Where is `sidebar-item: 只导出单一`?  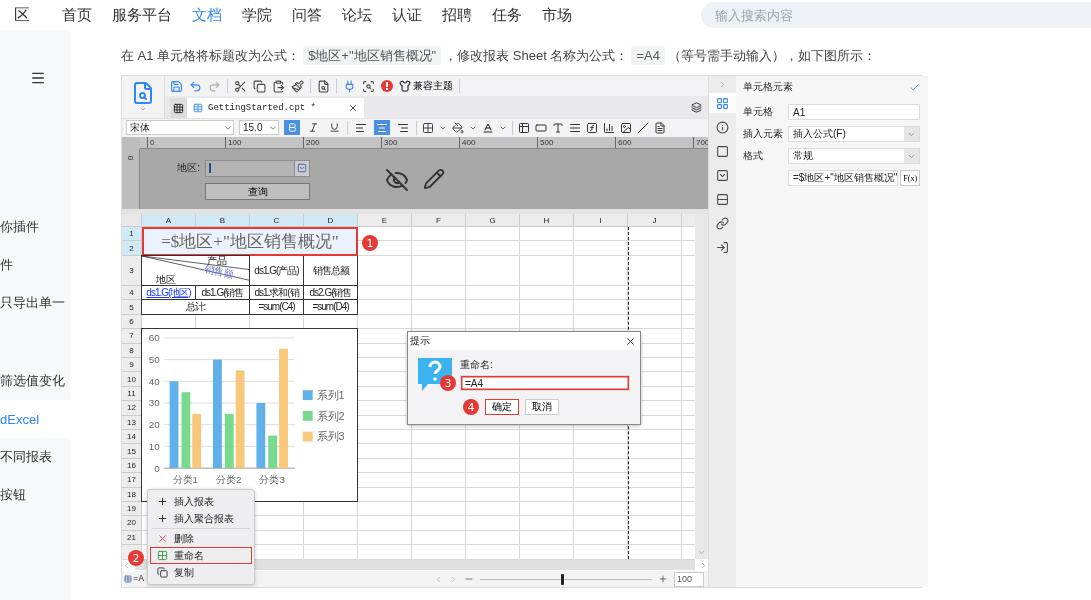 sidebar-item: 只导出单一 is located at coordinates (35, 303).